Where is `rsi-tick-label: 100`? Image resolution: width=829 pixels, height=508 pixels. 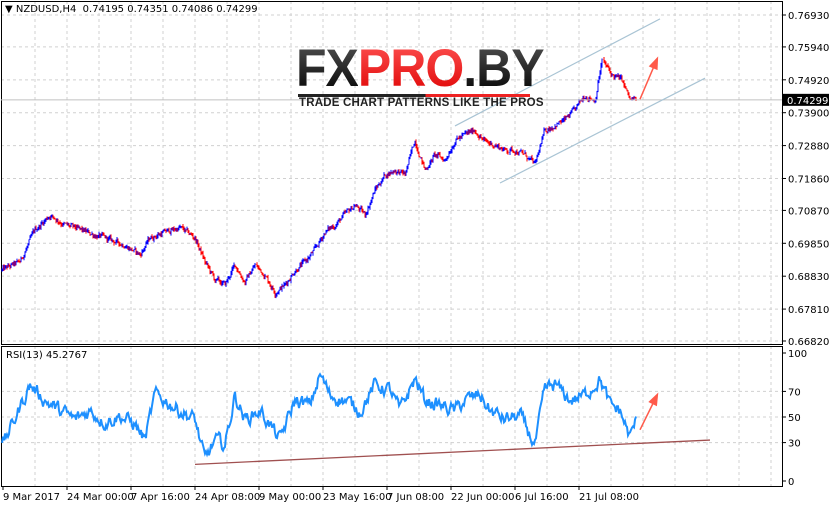 rsi-tick-label: 100 is located at coordinates (797, 354).